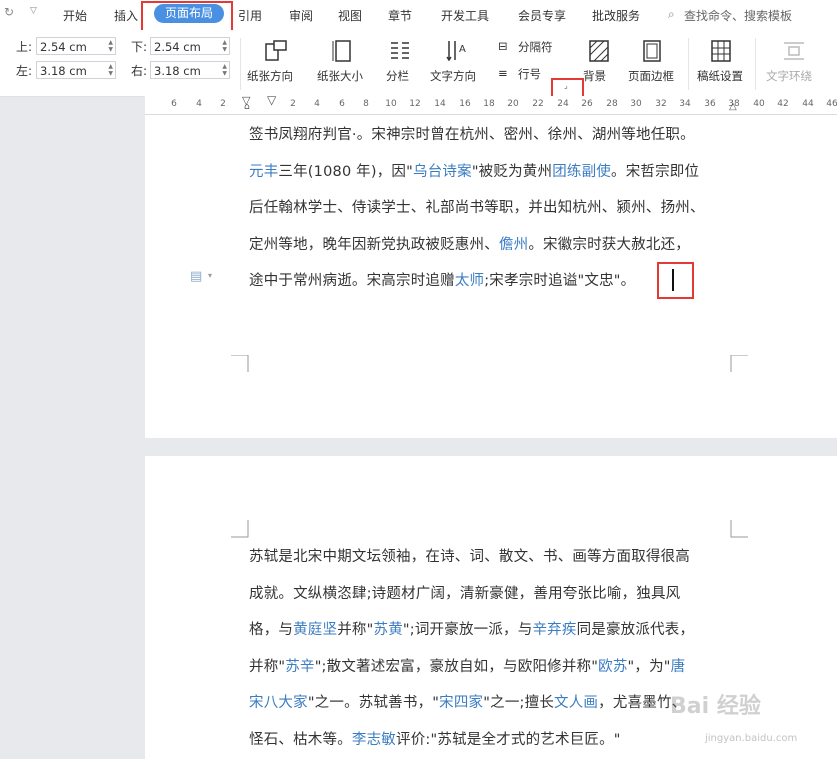  Describe the element at coordinates (576, 703) in the screenshot. I see `hyperlink: 文人画` at that location.